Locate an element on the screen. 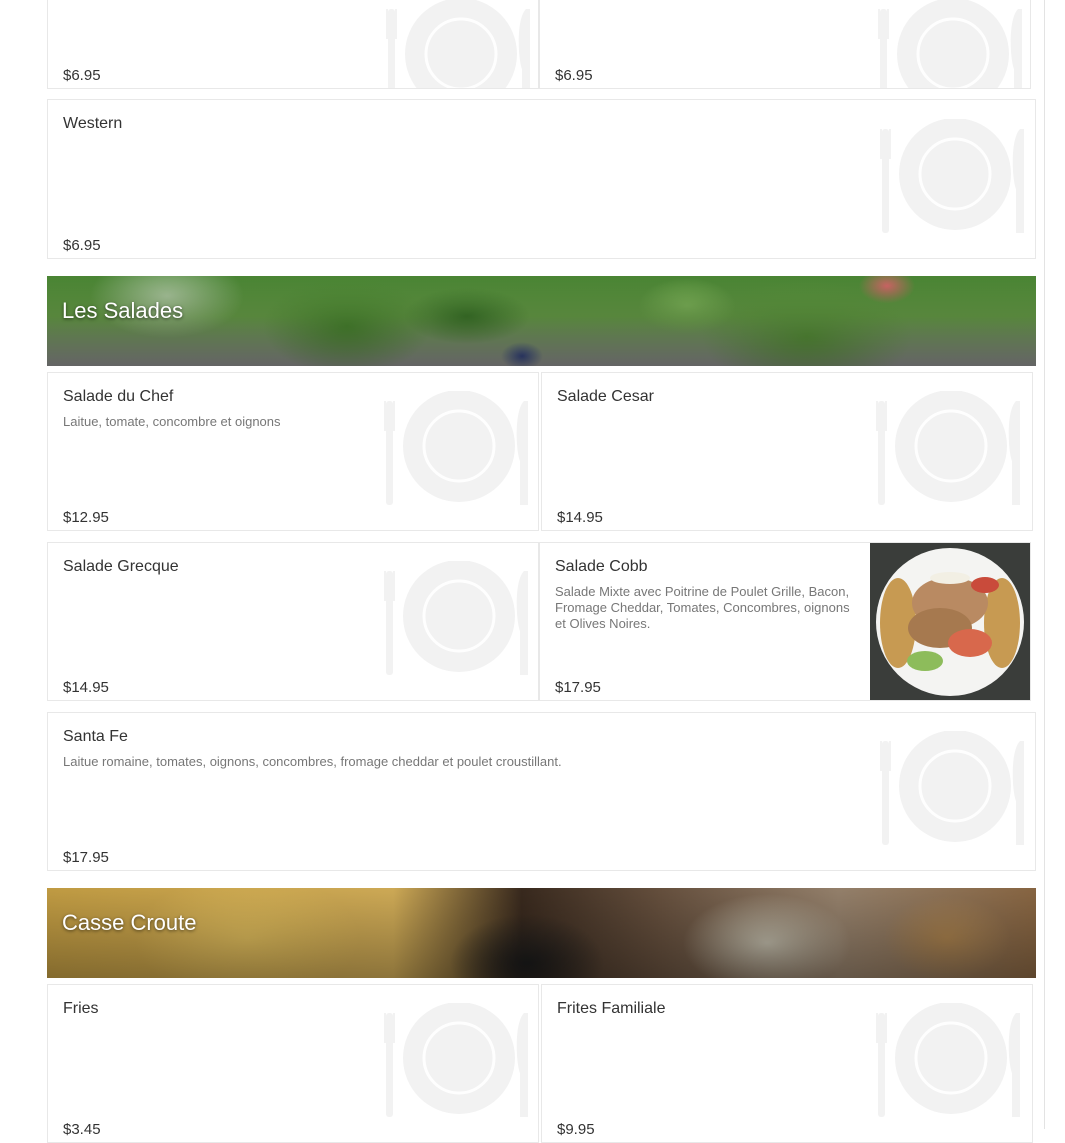  item-price: $12.95 is located at coordinates (86, 517).